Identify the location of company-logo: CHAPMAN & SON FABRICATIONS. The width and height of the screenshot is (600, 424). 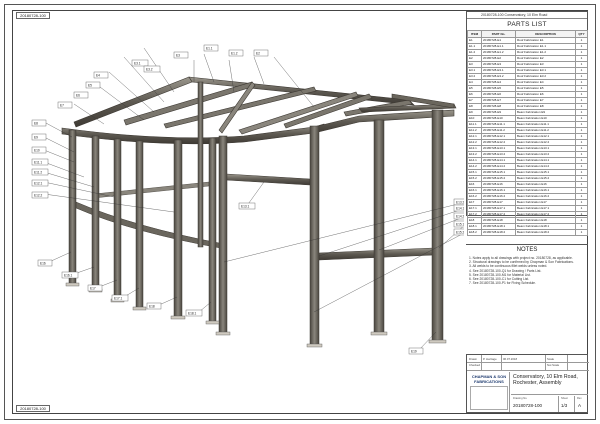
(489, 392).